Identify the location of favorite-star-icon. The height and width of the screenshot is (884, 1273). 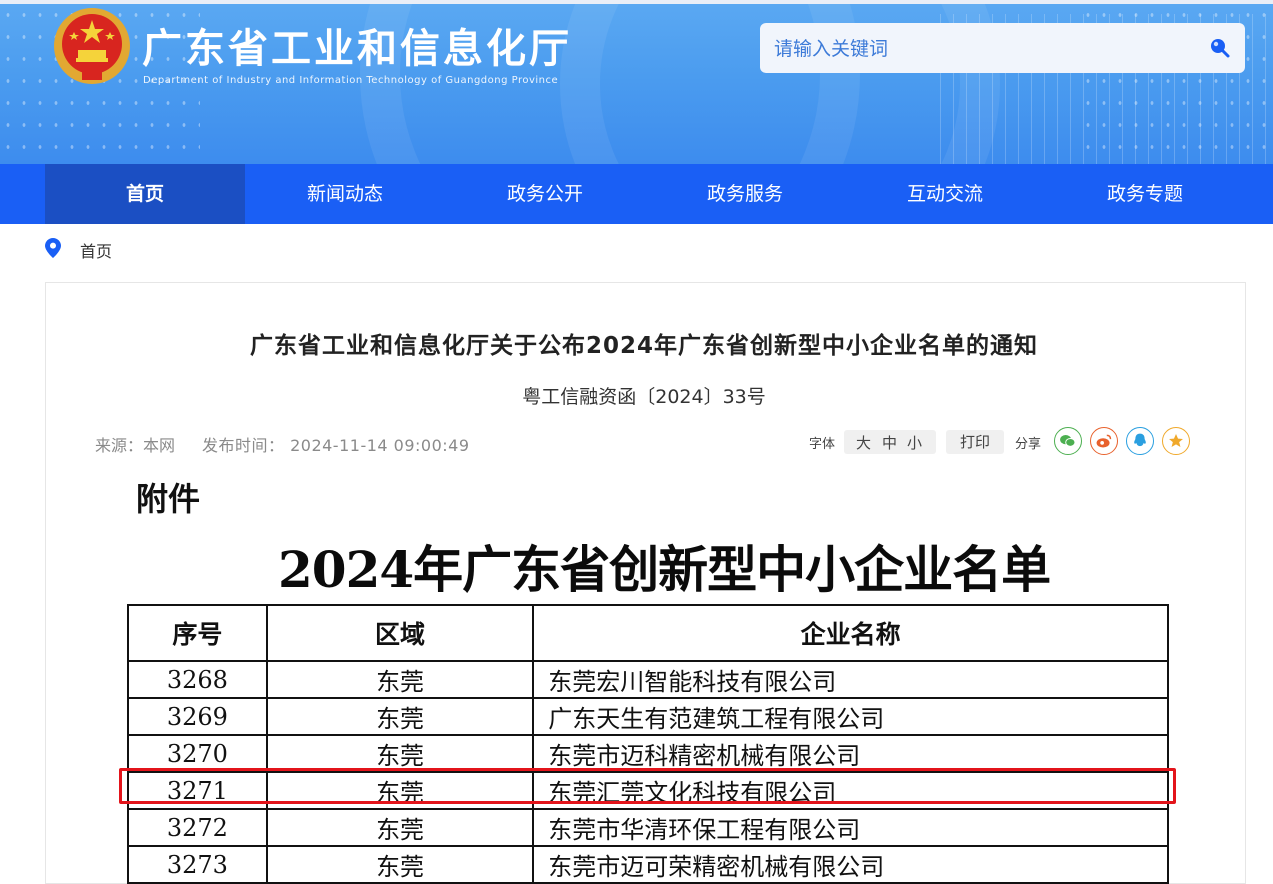
(1176, 441).